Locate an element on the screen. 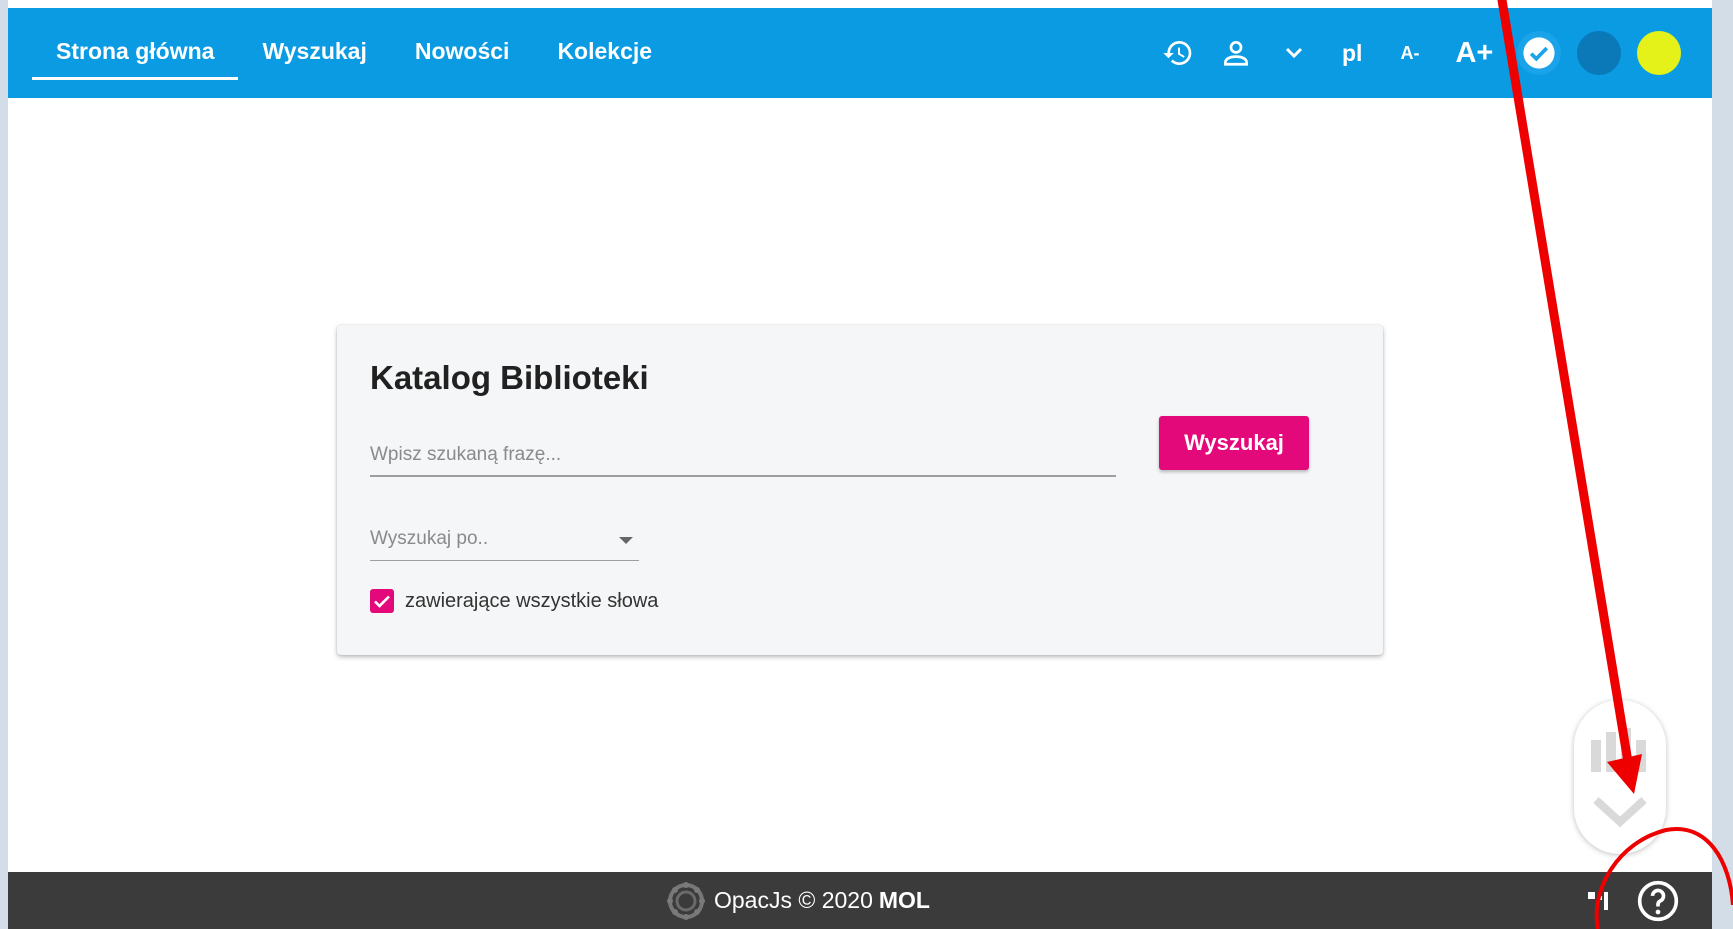 This screenshot has width=1733, height=929. ruler-icon is located at coordinates (1619, 778).